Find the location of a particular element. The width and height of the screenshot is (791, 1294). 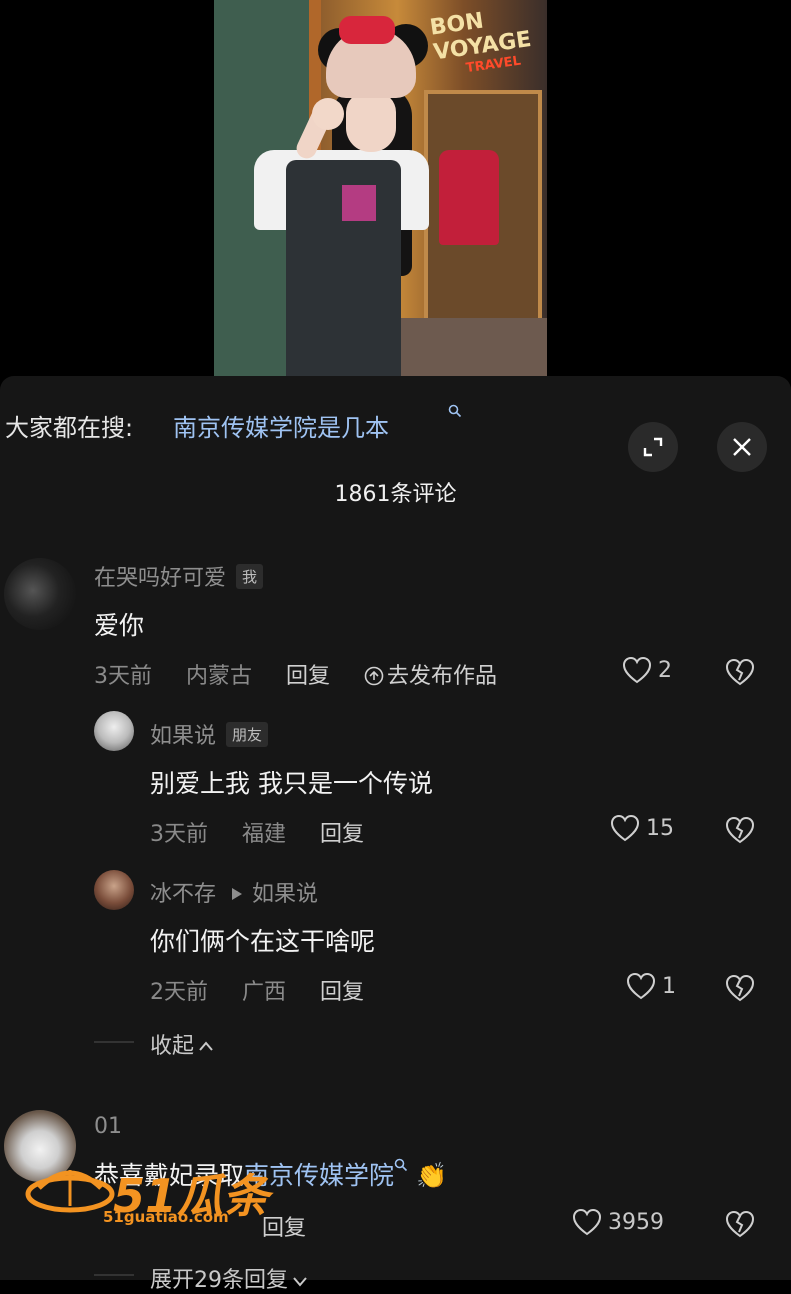

reply-time: 3天前 is located at coordinates (179, 834).